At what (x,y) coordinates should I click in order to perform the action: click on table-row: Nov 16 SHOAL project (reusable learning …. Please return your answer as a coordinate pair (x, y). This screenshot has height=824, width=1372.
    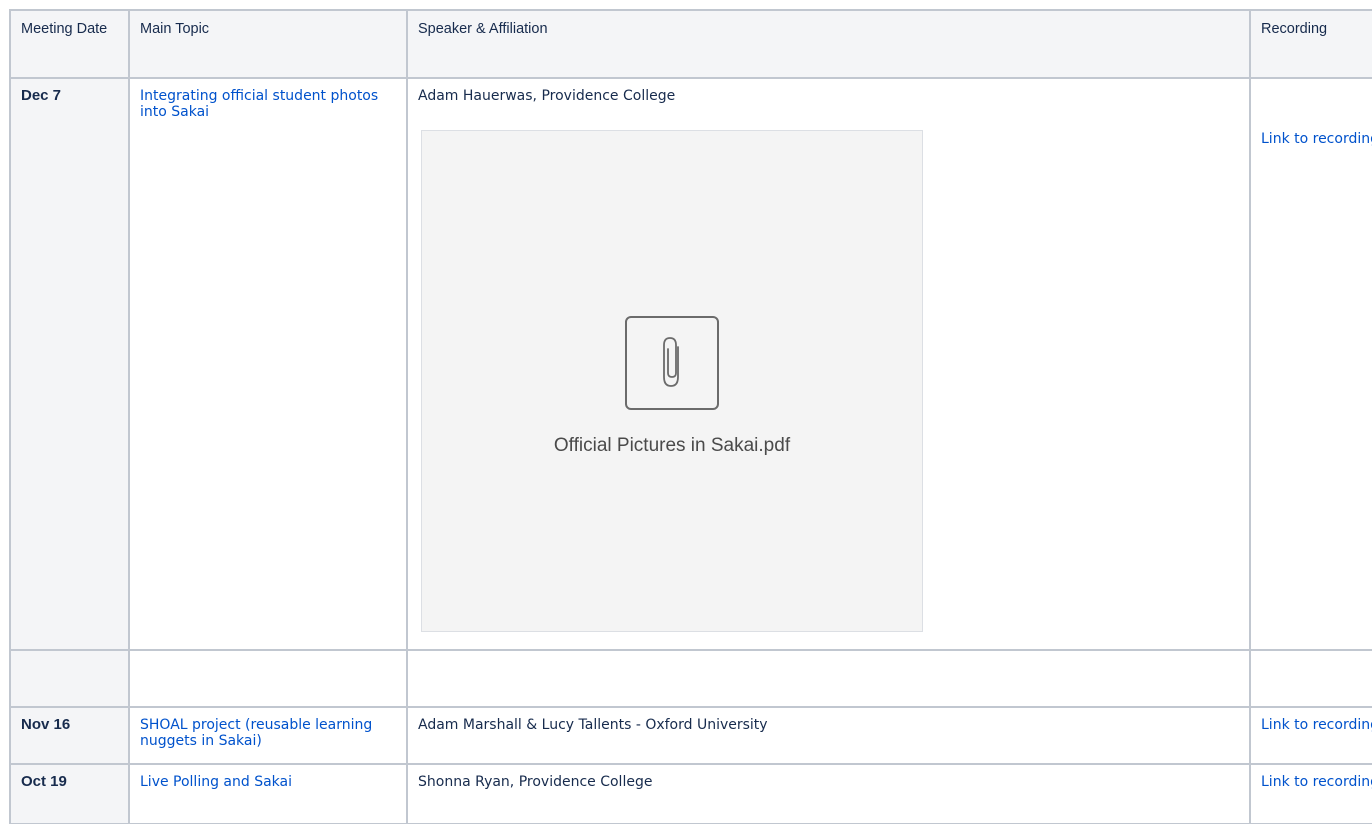
    Looking at the image, I should click on (690, 735).